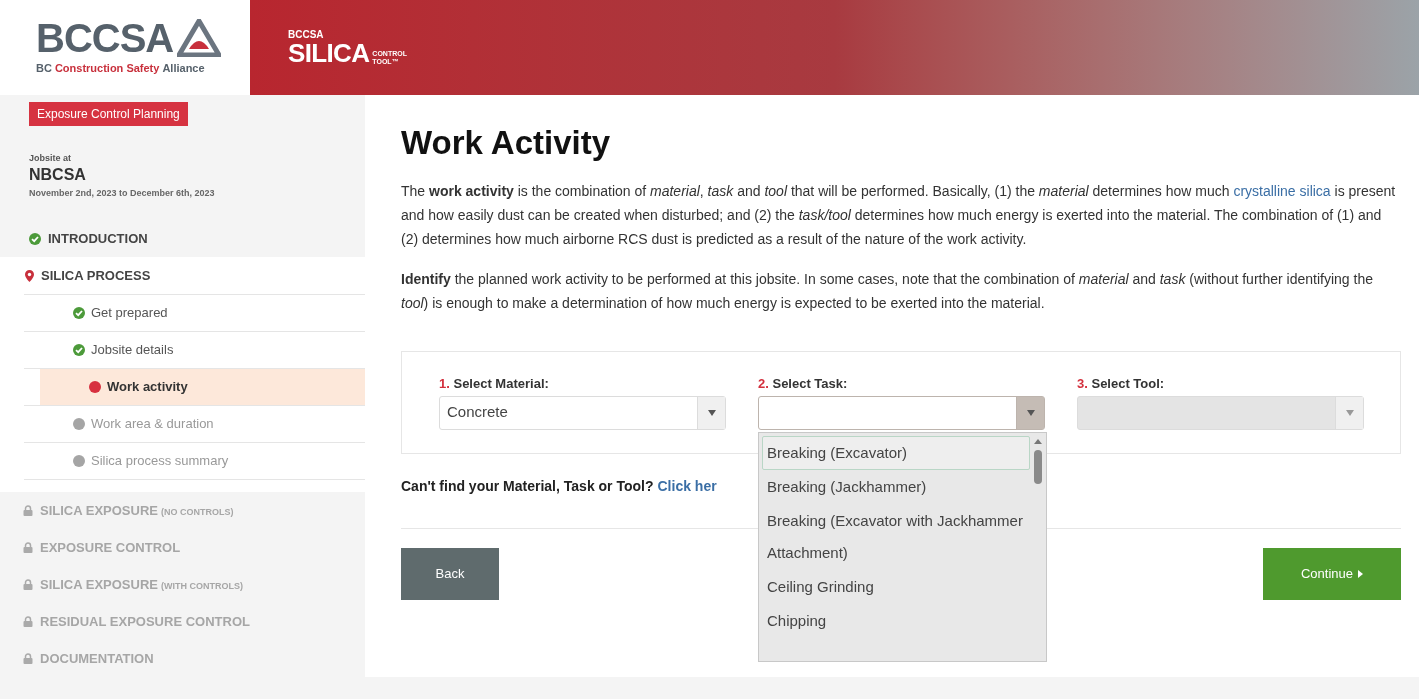 Image resolution: width=1419 pixels, height=699 pixels. What do you see at coordinates (896, 587) in the screenshot?
I see `dropdown-option: Ceiling Grinding` at bounding box center [896, 587].